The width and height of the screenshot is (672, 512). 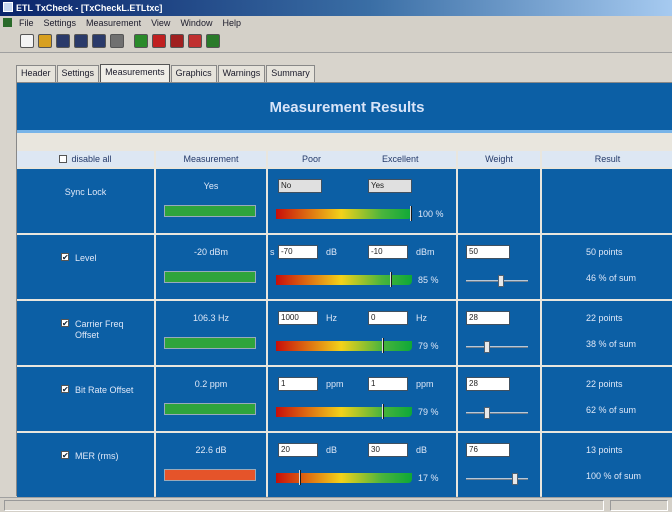 What do you see at coordinates (7, 22) in the screenshot?
I see `document-icon` at bounding box center [7, 22].